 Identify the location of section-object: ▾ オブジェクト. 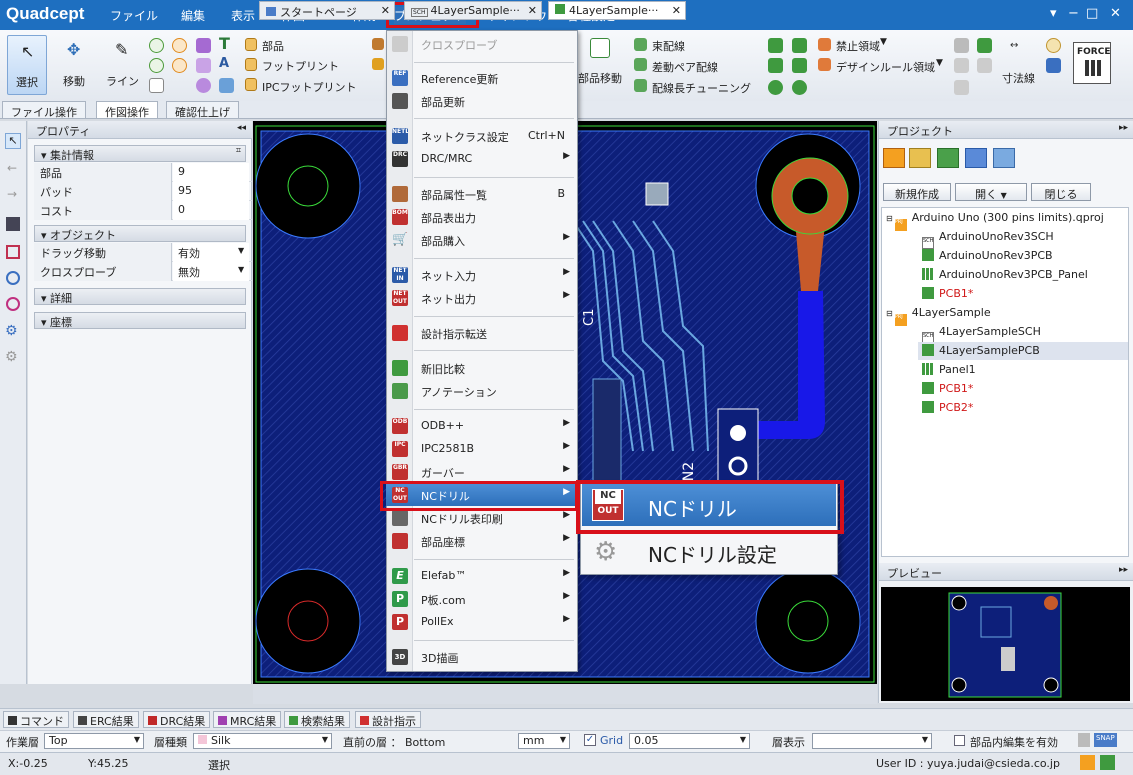
(140, 233).